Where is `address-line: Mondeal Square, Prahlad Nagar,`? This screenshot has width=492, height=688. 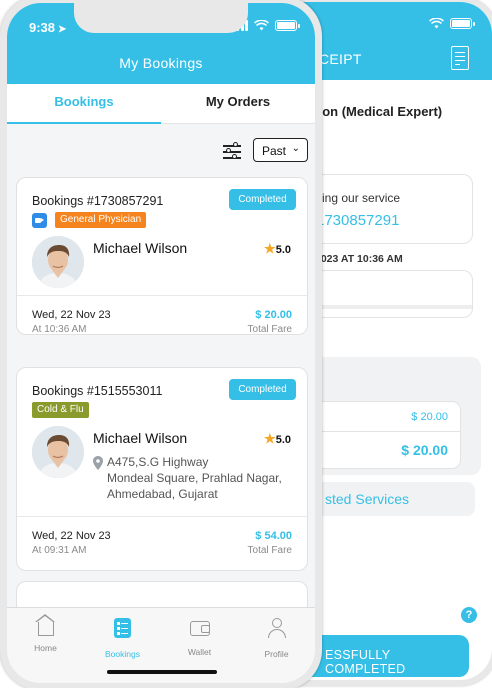
address-line: Mondeal Square, Prahlad Nagar, is located at coordinates (194, 478).